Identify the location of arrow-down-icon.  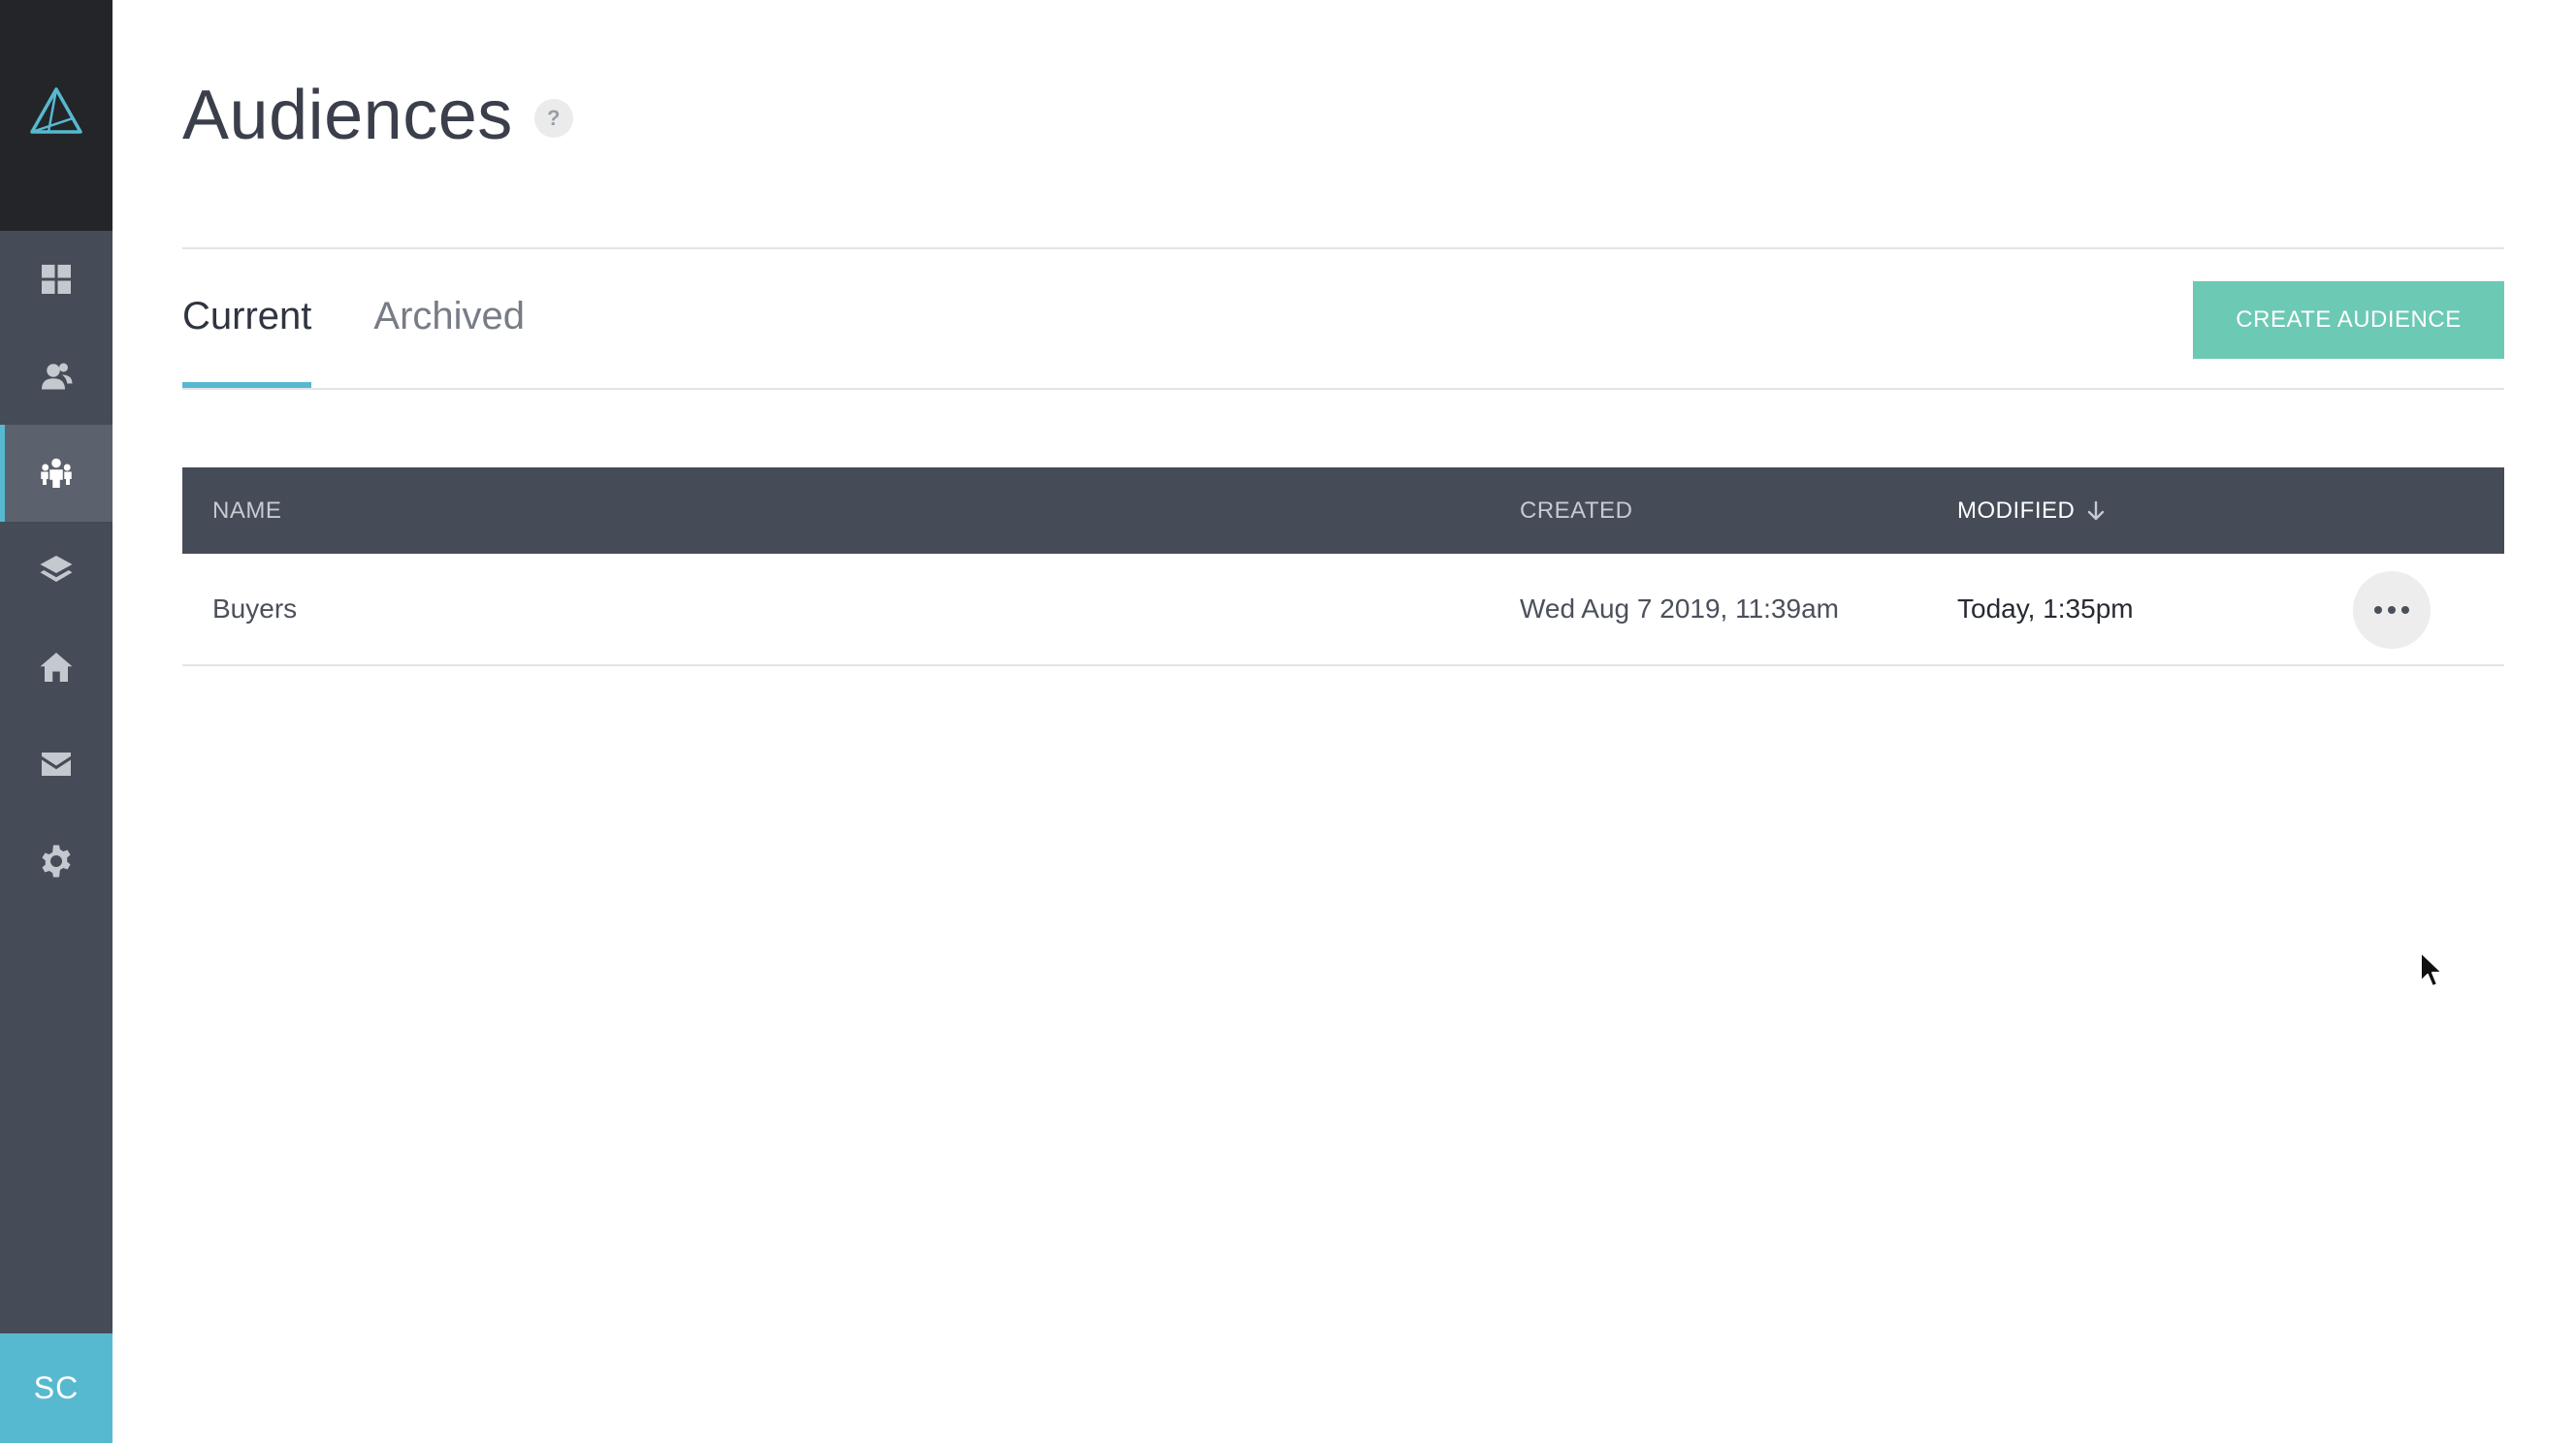
(2096, 510).